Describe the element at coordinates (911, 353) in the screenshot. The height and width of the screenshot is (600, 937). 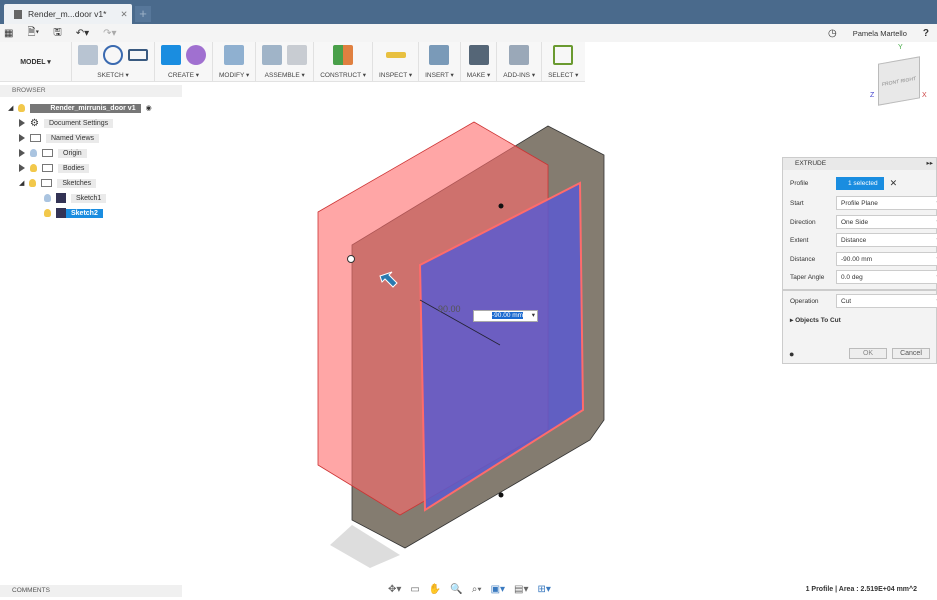
I see `cancel-button: Cancel` at that location.